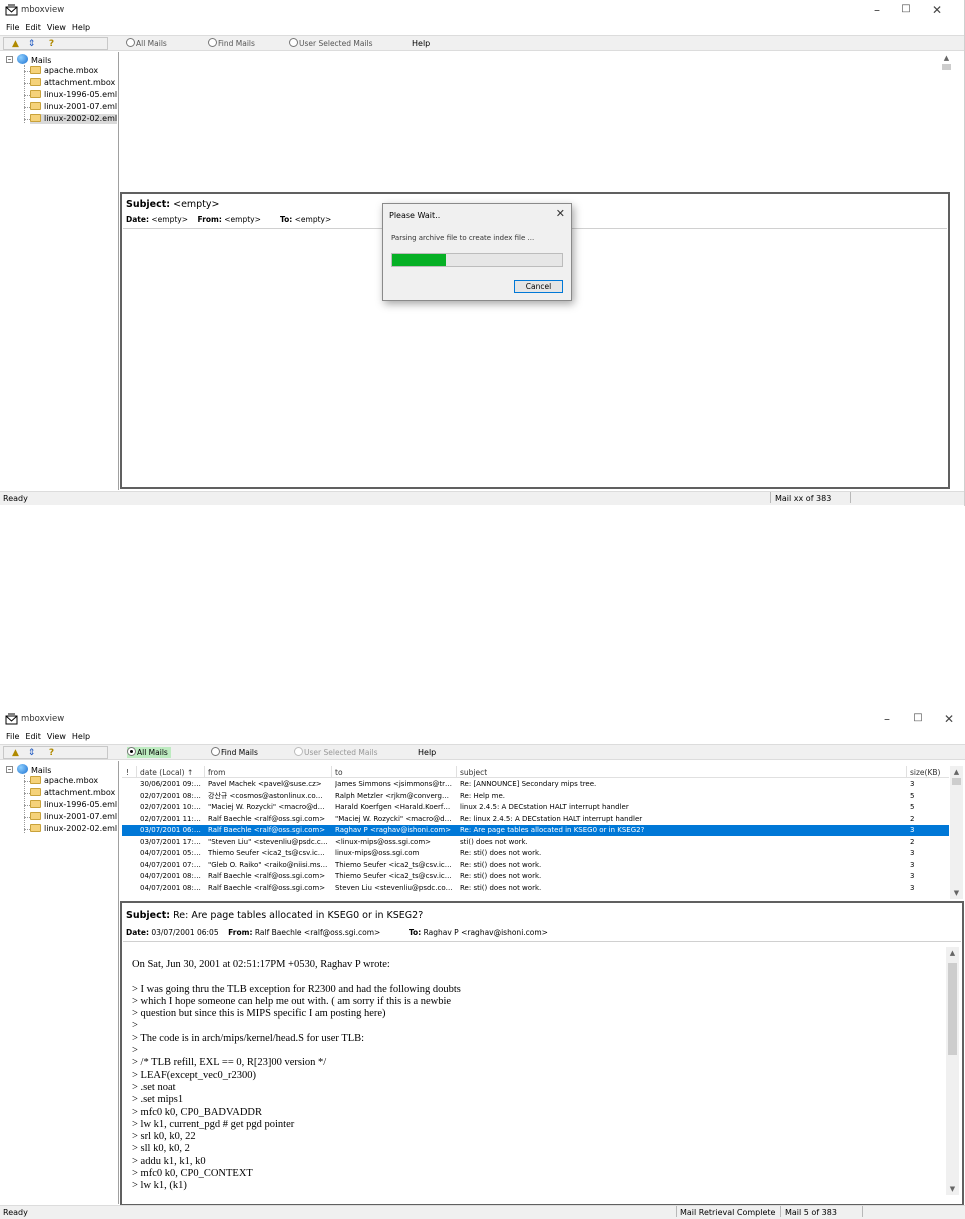 This screenshot has width=965, height=1219. Describe the element at coordinates (267, 876) in the screenshot. I see `cell-from: Ralf Baechle <ralf@oss.sgi.com>` at that location.